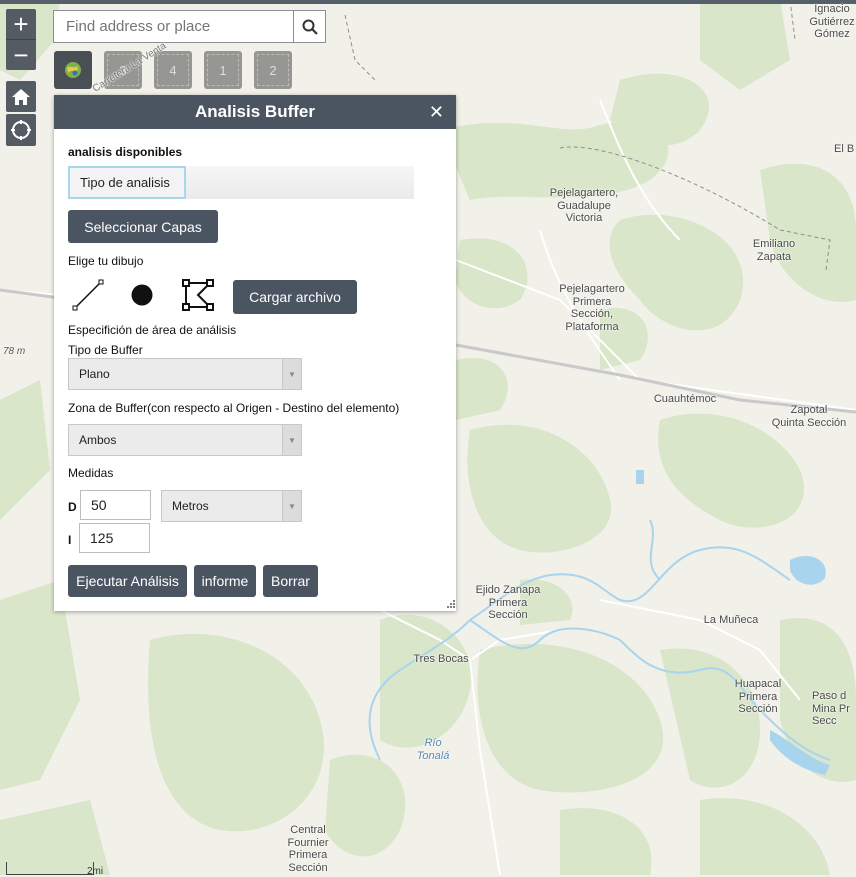 This screenshot has width=856, height=877. I want to click on widget-button-1: 1, so click(223, 70).